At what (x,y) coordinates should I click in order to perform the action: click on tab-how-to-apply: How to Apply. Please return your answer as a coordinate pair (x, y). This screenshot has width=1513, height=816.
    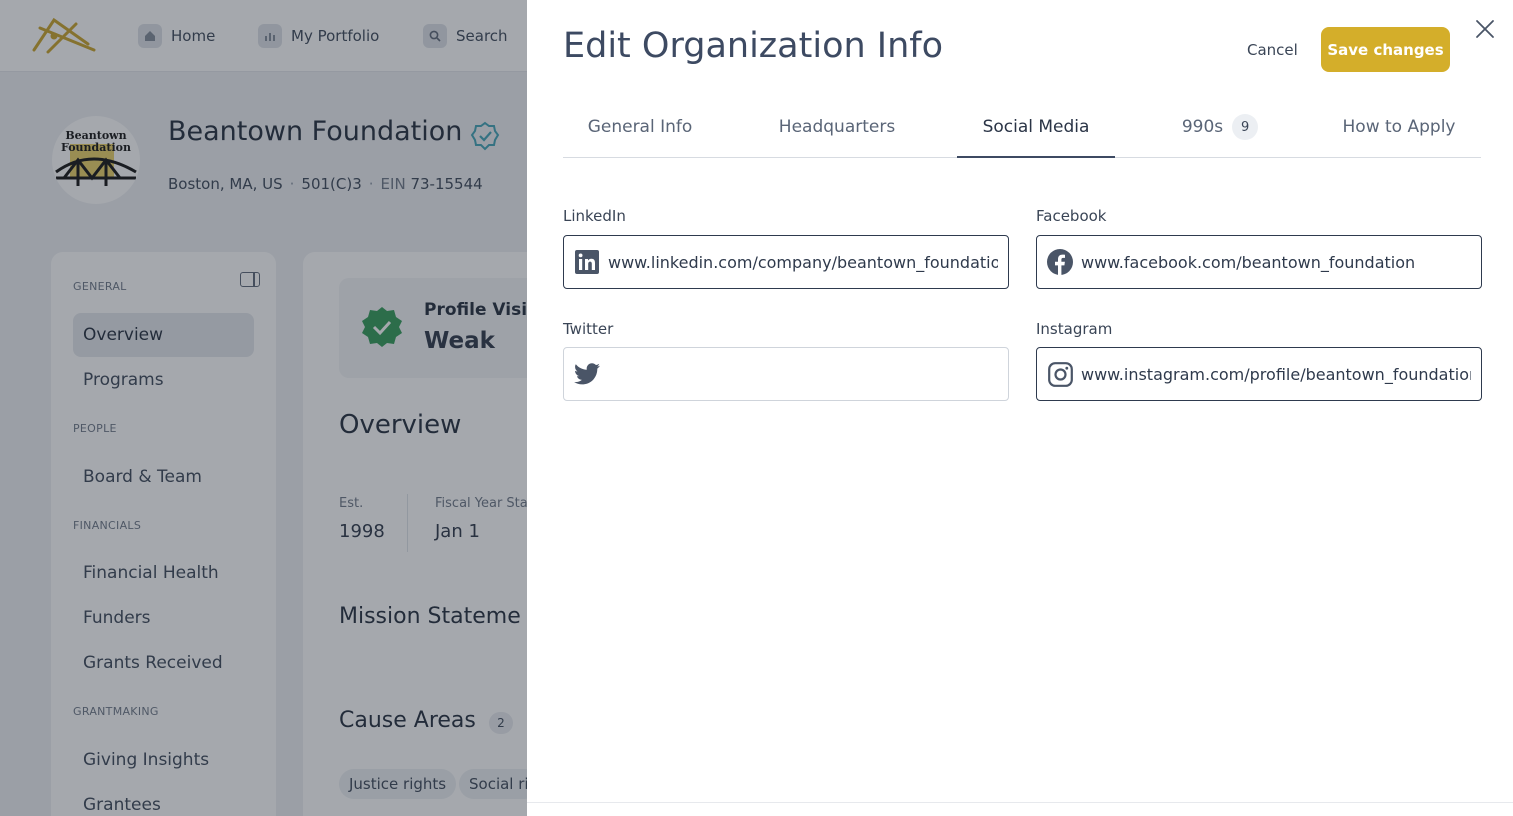
    Looking at the image, I should click on (1399, 127).